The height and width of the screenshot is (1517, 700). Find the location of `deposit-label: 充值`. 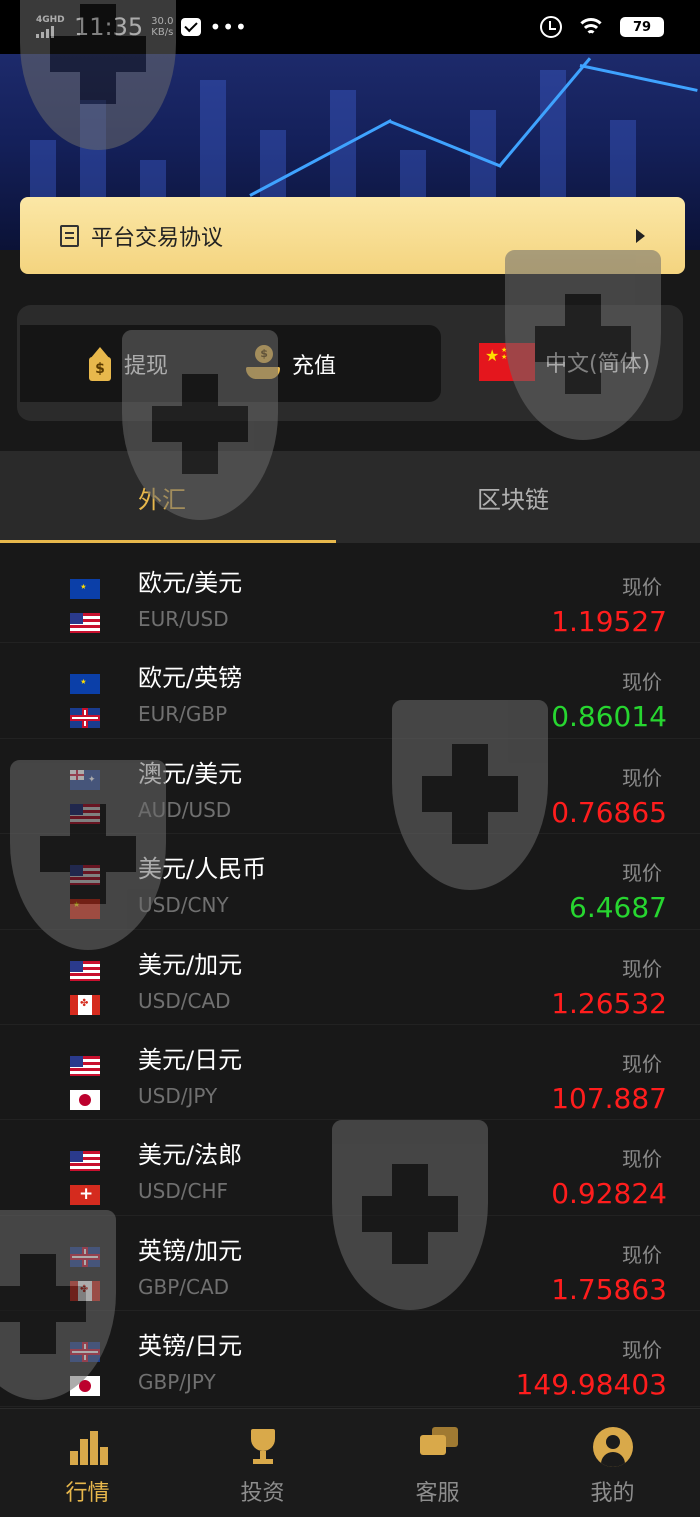

deposit-label: 充值 is located at coordinates (314, 366).